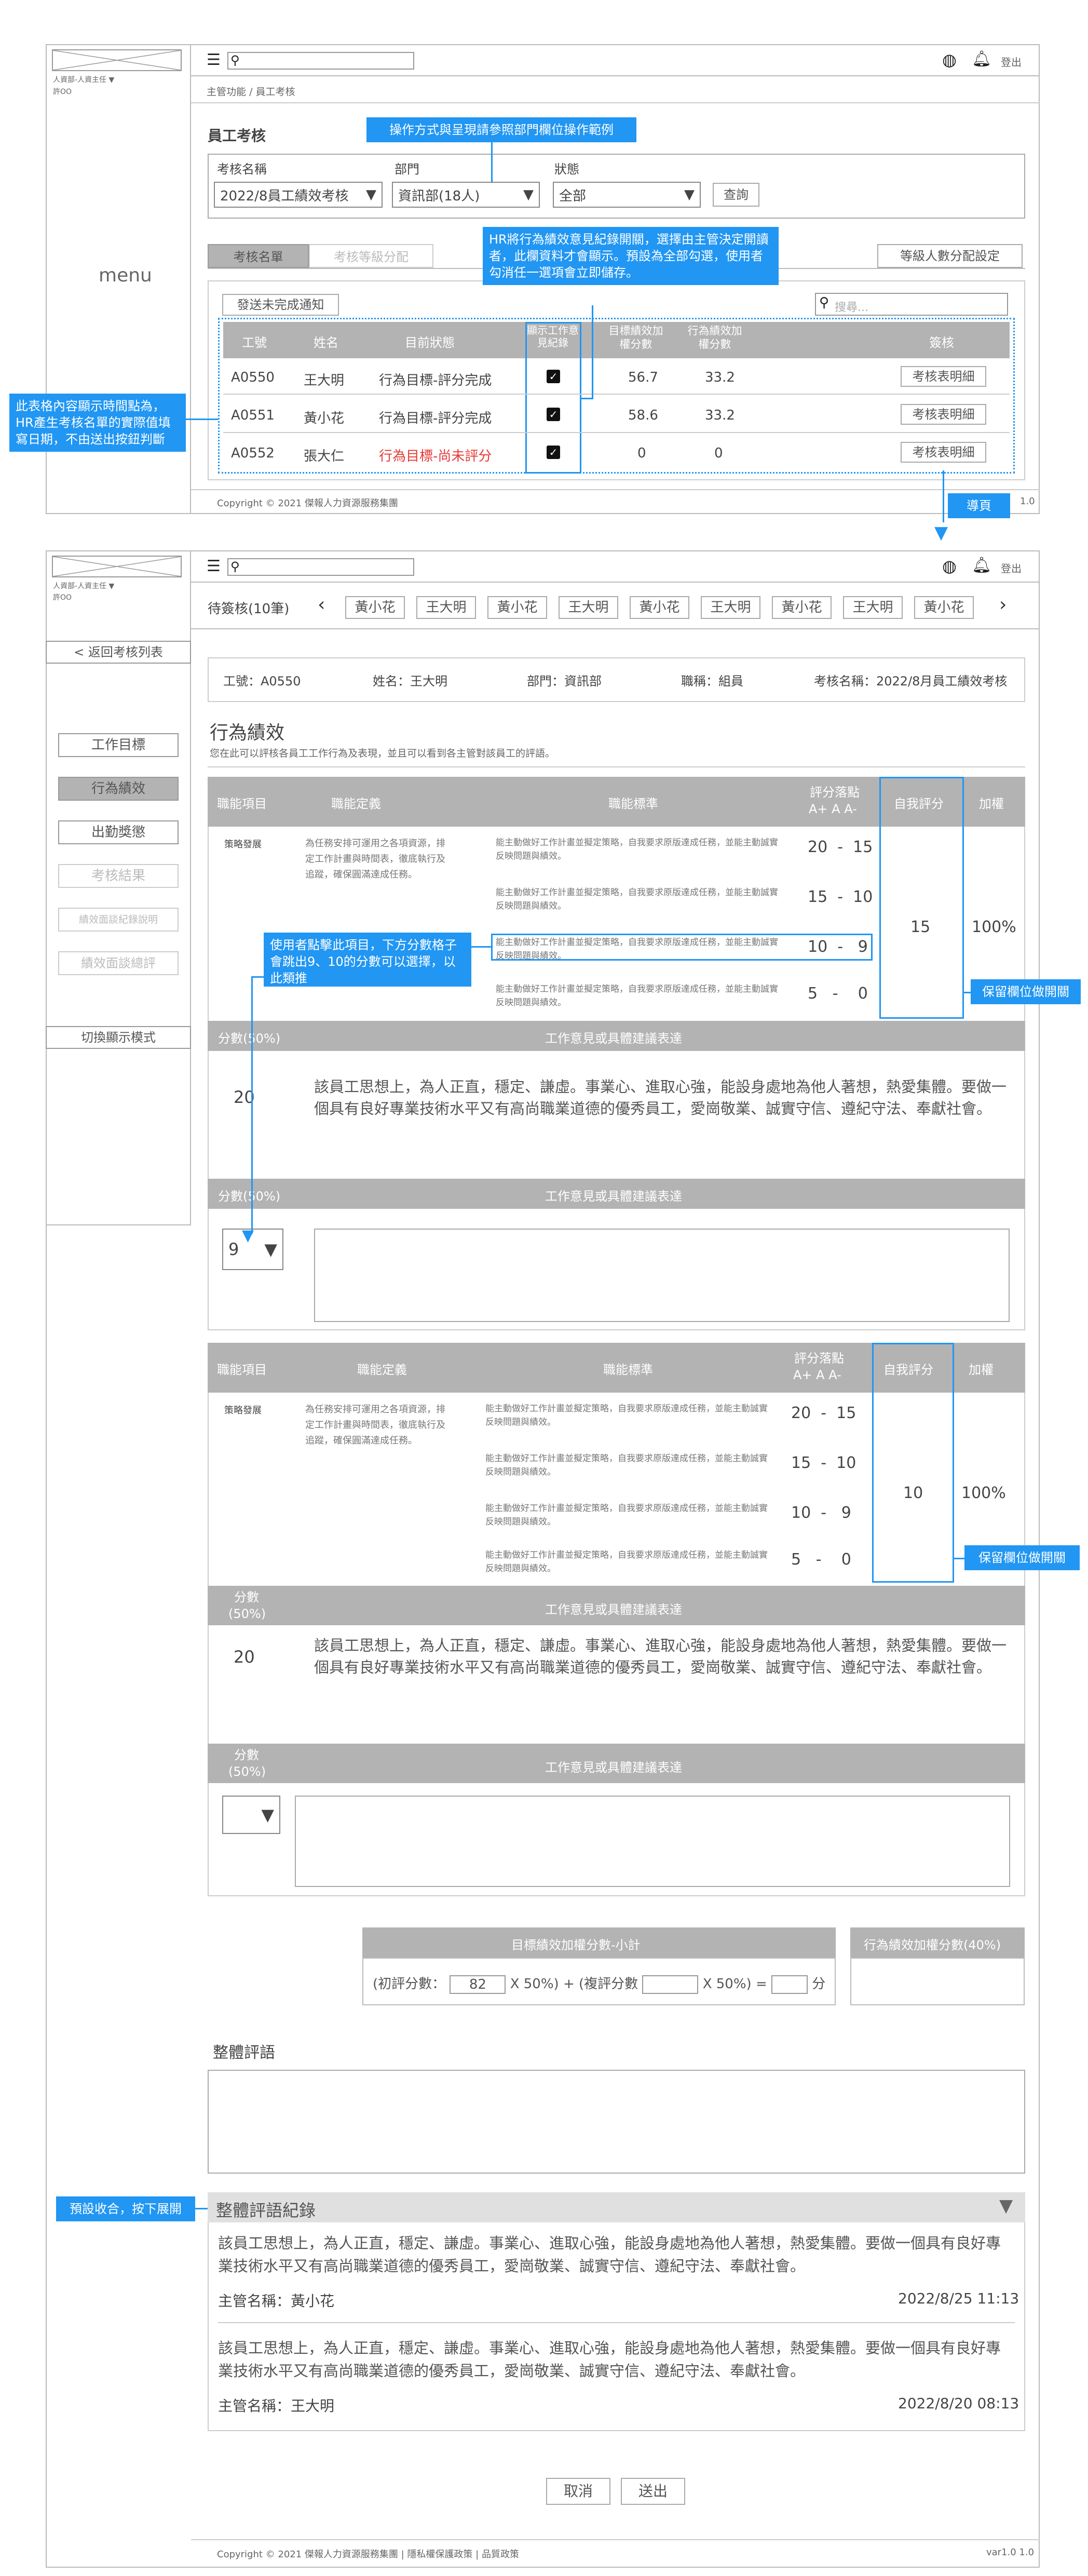  I want to click on filter-dept-label: 部門, so click(407, 169).